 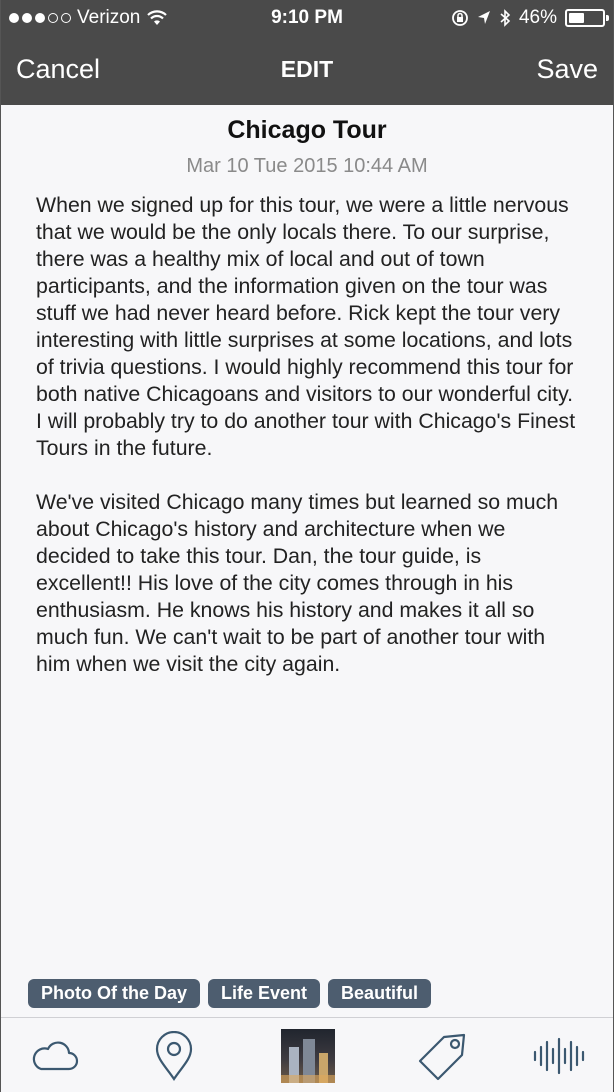 I want to click on nav-title: EDIT, so click(x=307, y=69).